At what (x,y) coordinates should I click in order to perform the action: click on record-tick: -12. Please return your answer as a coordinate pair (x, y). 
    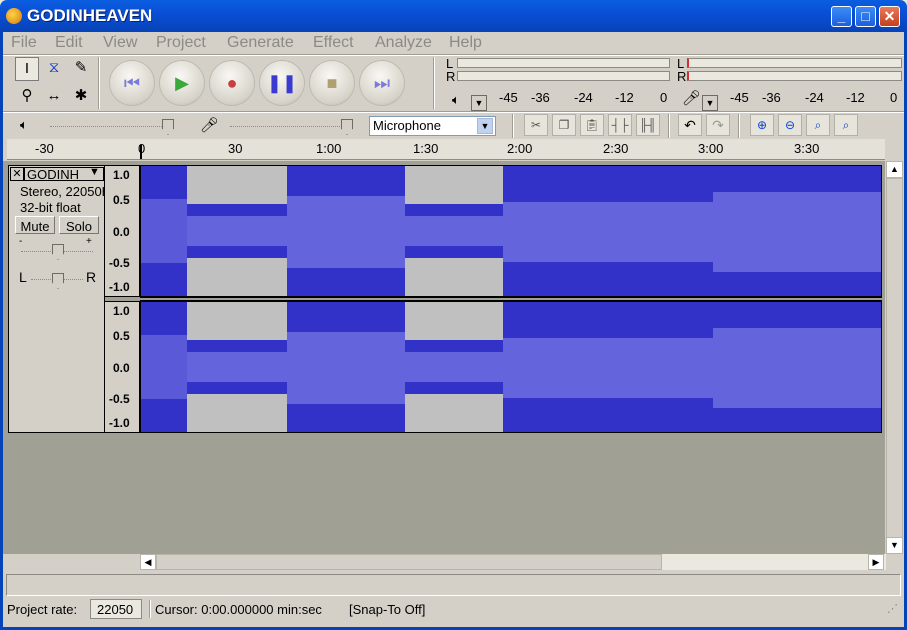
    Looking at the image, I should click on (855, 97).